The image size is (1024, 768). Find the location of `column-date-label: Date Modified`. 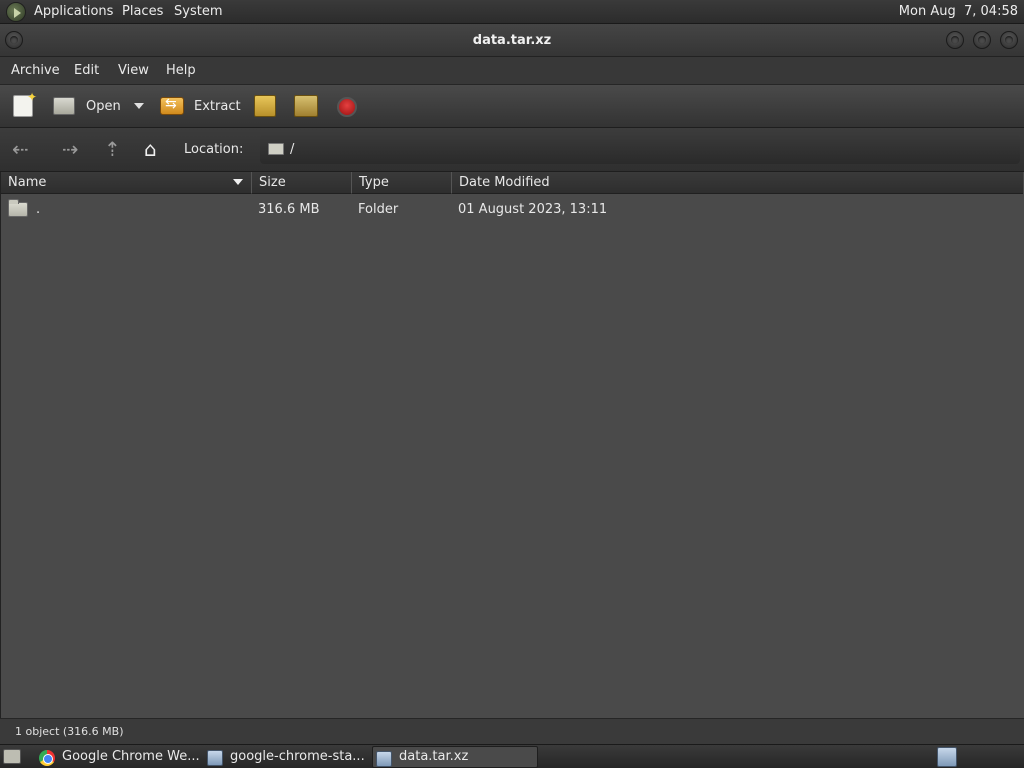

column-date-label: Date Modified is located at coordinates (504, 182).